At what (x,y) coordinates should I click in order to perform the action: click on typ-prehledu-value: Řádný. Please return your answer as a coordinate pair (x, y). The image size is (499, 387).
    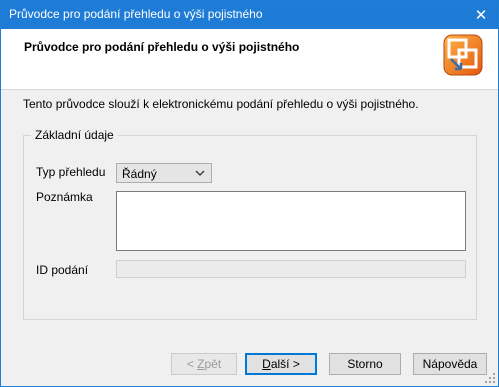
    Looking at the image, I should click on (139, 174).